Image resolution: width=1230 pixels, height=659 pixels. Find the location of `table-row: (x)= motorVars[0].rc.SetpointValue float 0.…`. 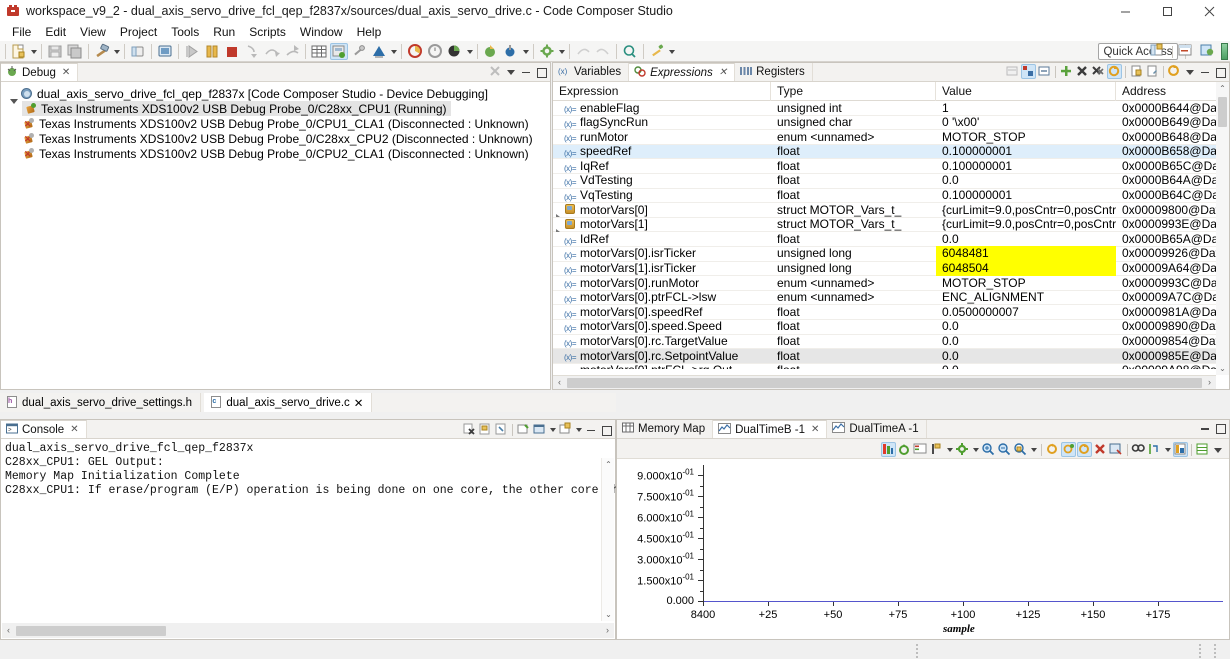

table-row: (x)= motorVars[0].rc.SetpointValue float 0.… is located at coordinates (891, 356).